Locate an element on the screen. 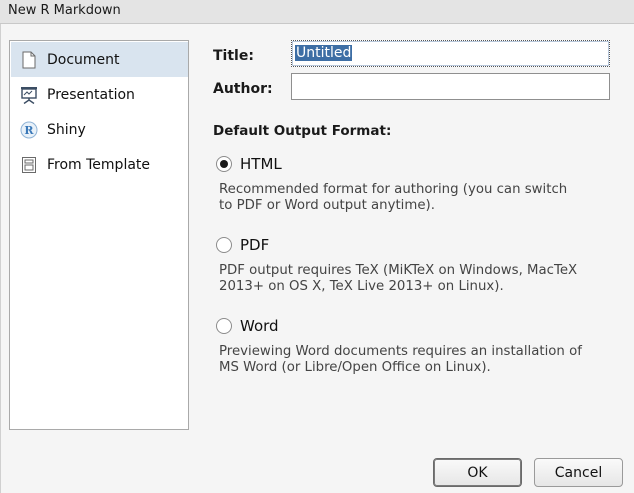 The image size is (634, 493). format-option-pdf: PDF is located at coordinates (242, 245).